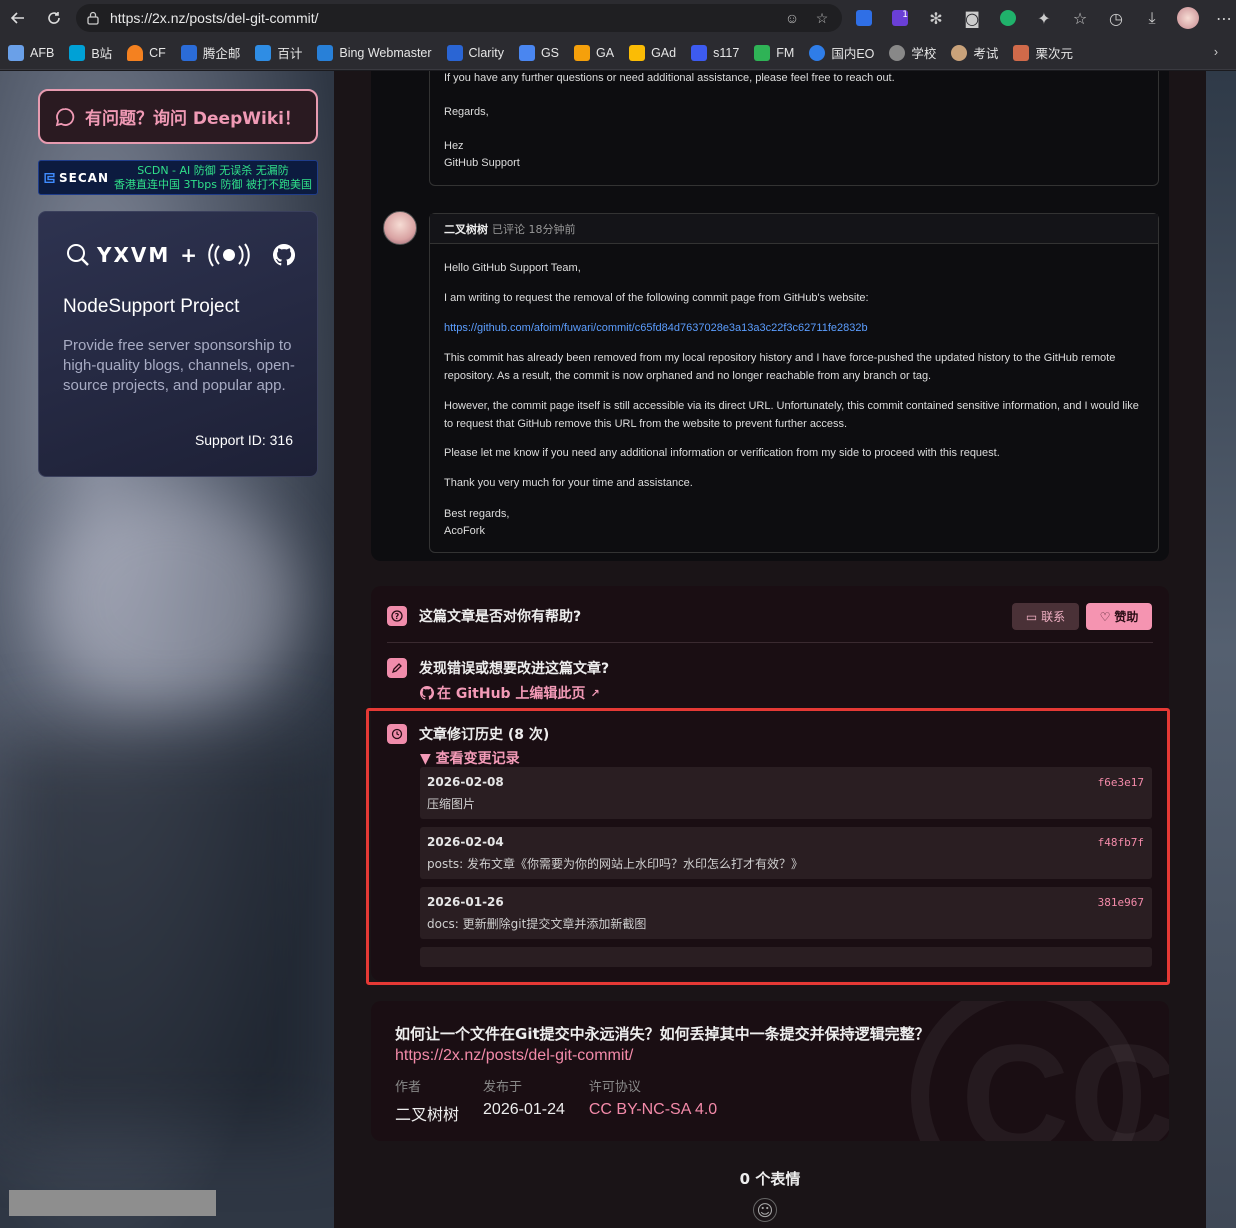 The height and width of the screenshot is (1228, 1236). Describe the element at coordinates (1080, 18) in the screenshot. I see `favorites-icon: ☆` at that location.